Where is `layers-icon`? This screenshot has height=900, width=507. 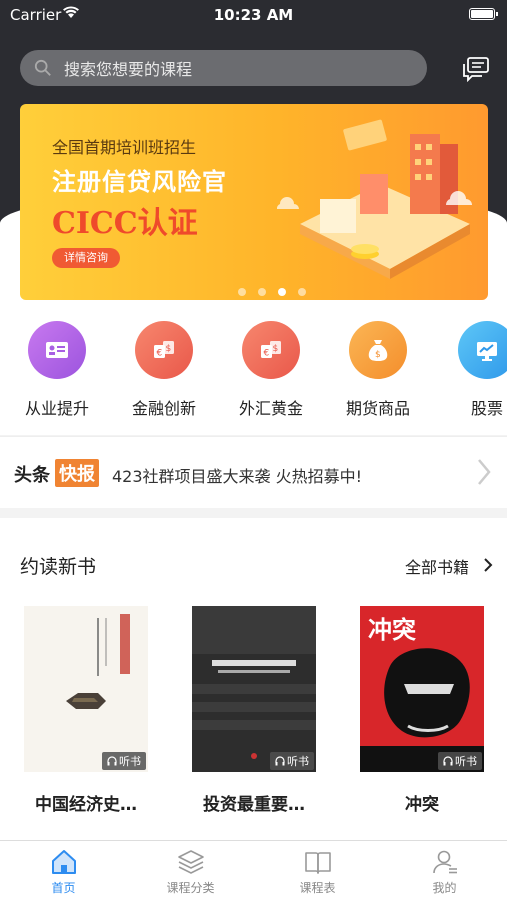 layers-icon is located at coordinates (190, 862).